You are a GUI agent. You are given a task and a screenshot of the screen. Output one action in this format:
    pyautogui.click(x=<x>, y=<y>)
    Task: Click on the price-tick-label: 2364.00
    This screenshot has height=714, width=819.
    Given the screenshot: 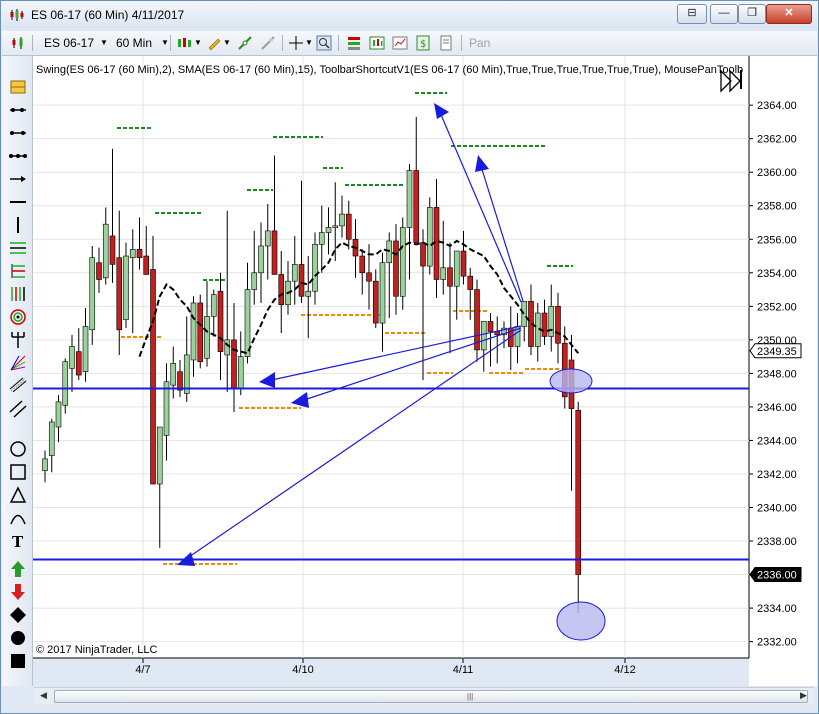 What is the action you would take?
    pyautogui.click(x=777, y=106)
    